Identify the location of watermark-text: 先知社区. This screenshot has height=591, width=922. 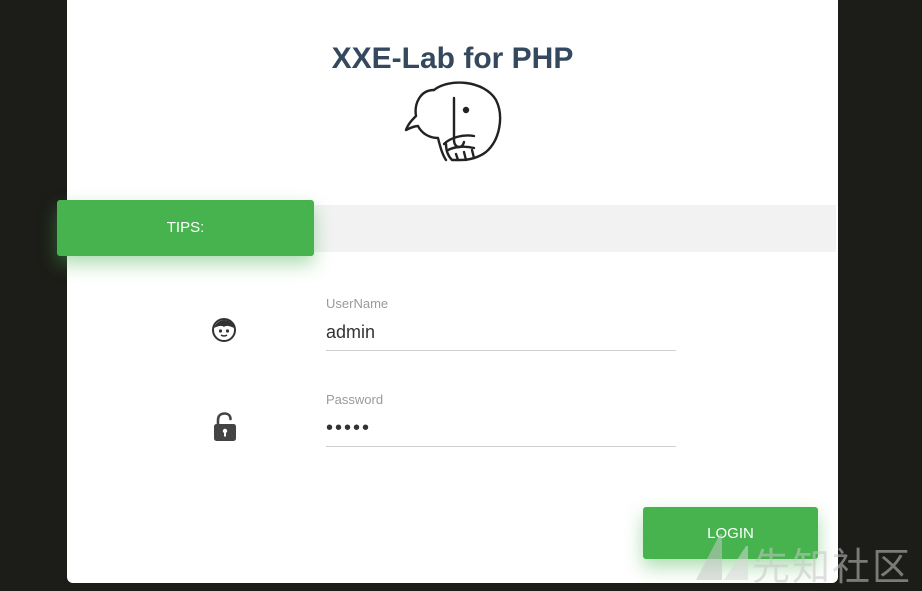
(832, 567).